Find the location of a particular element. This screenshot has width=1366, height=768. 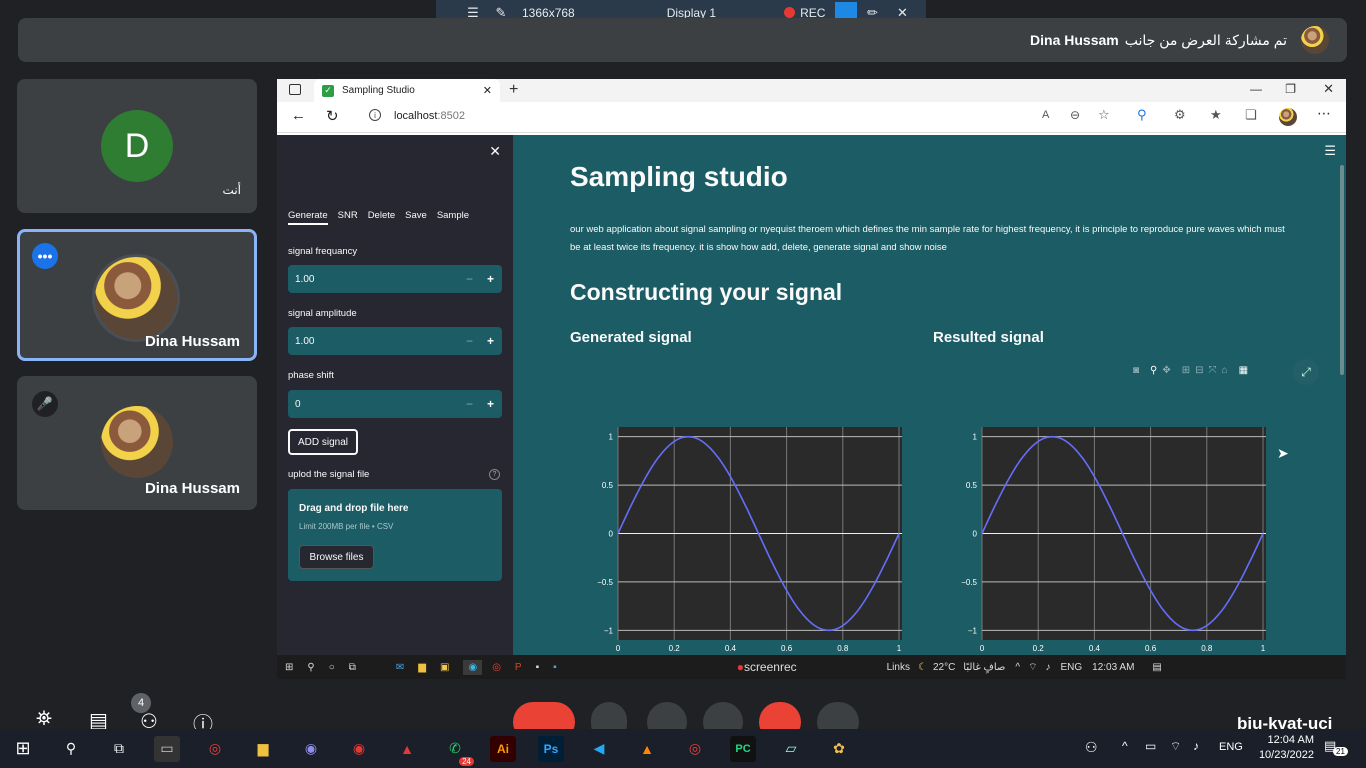

notification-icon: ▤ is located at coordinates (1156, 667).